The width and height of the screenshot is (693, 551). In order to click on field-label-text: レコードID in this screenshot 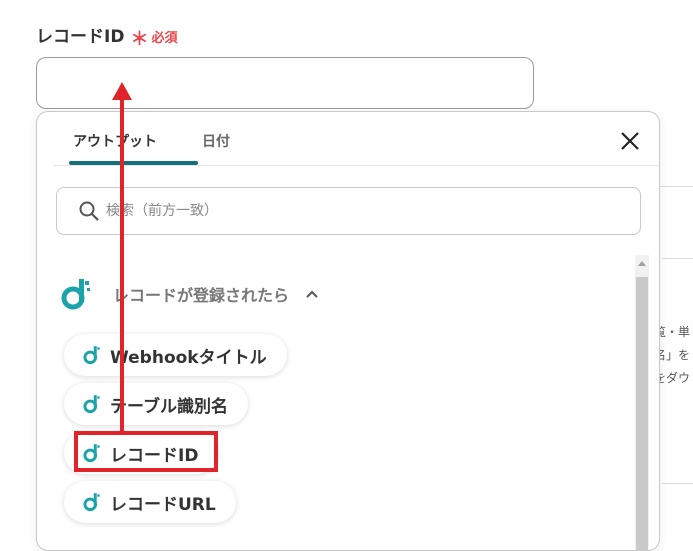, I will do `click(80, 37)`.